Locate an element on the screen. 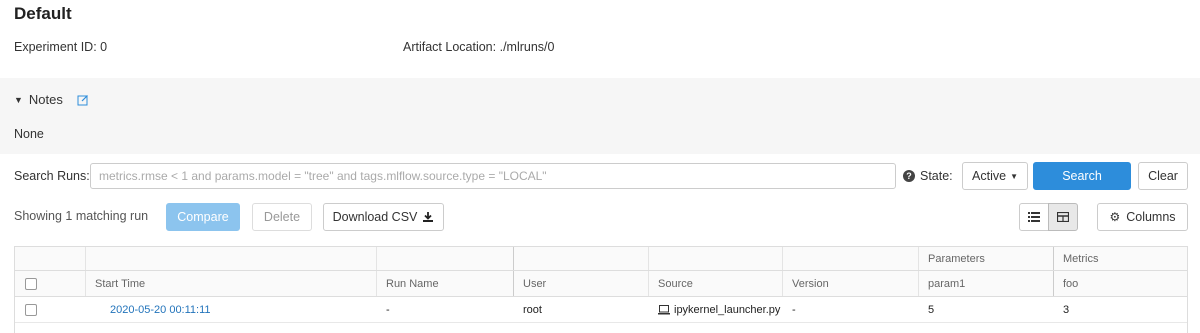  parameters-group-header: Parameters is located at coordinates (956, 258).